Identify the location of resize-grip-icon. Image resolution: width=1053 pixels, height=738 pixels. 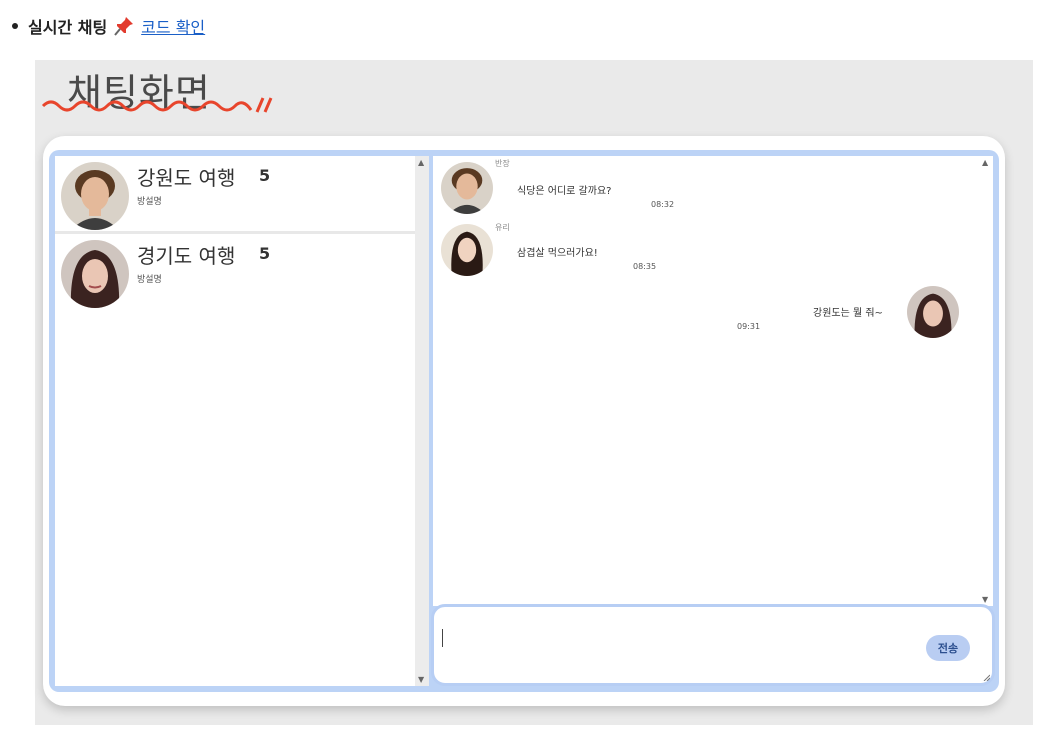
(986, 677).